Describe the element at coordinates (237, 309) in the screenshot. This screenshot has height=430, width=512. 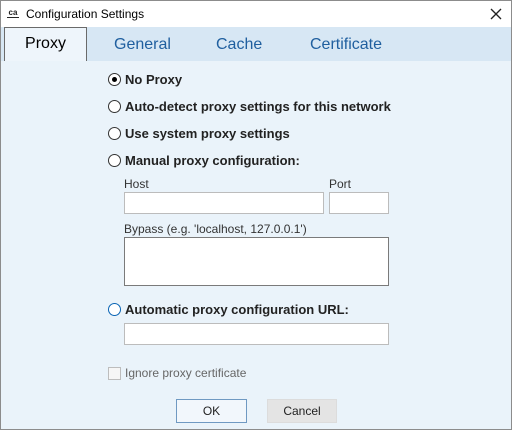
I see `auto-config-url-label: Automatic proxy configuration URL:` at that location.